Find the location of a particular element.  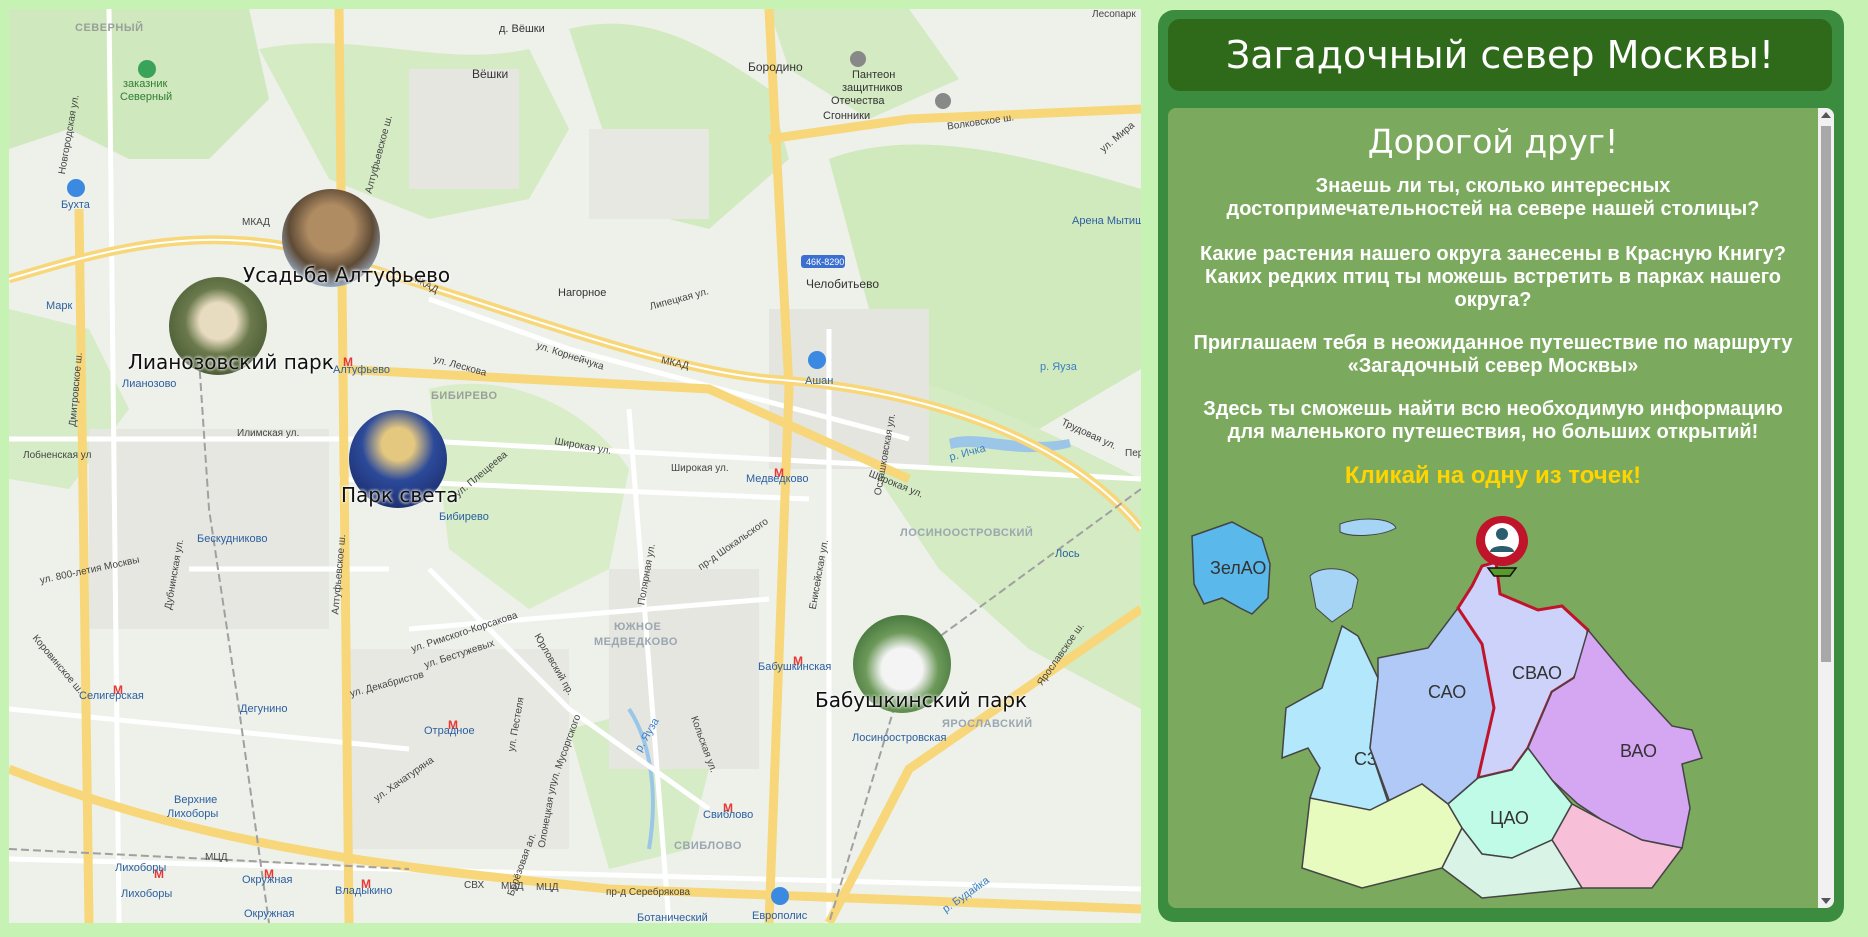

map-label: Нагорное is located at coordinates (582, 293).